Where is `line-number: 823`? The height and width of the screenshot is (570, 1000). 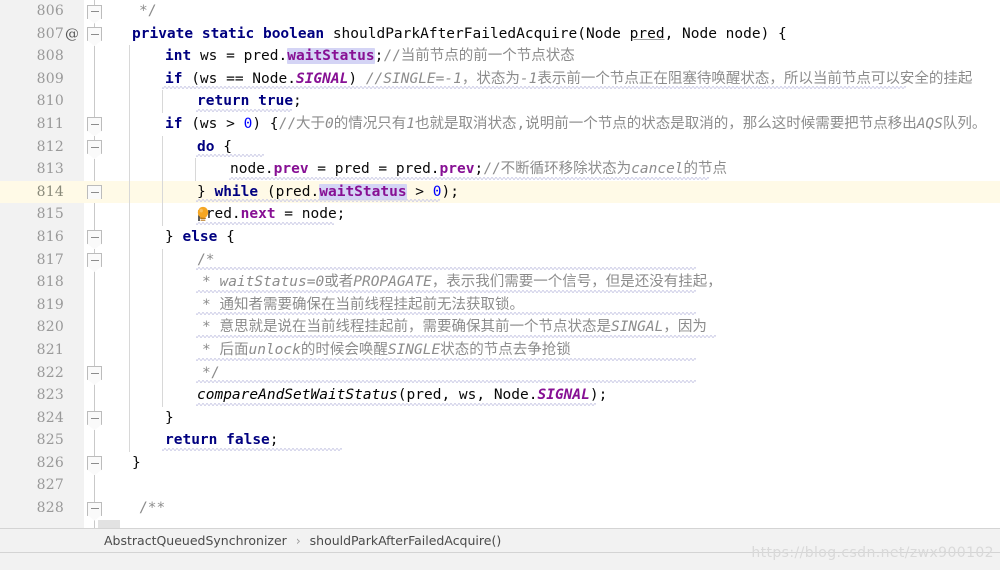
line-number: 823 is located at coordinates (50, 395).